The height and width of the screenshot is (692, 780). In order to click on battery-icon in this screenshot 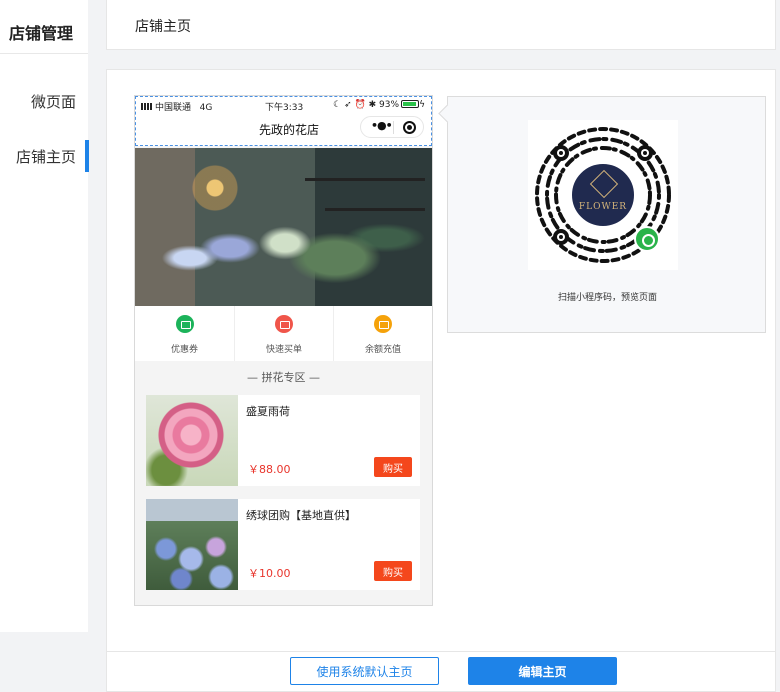, I will do `click(410, 104)`.